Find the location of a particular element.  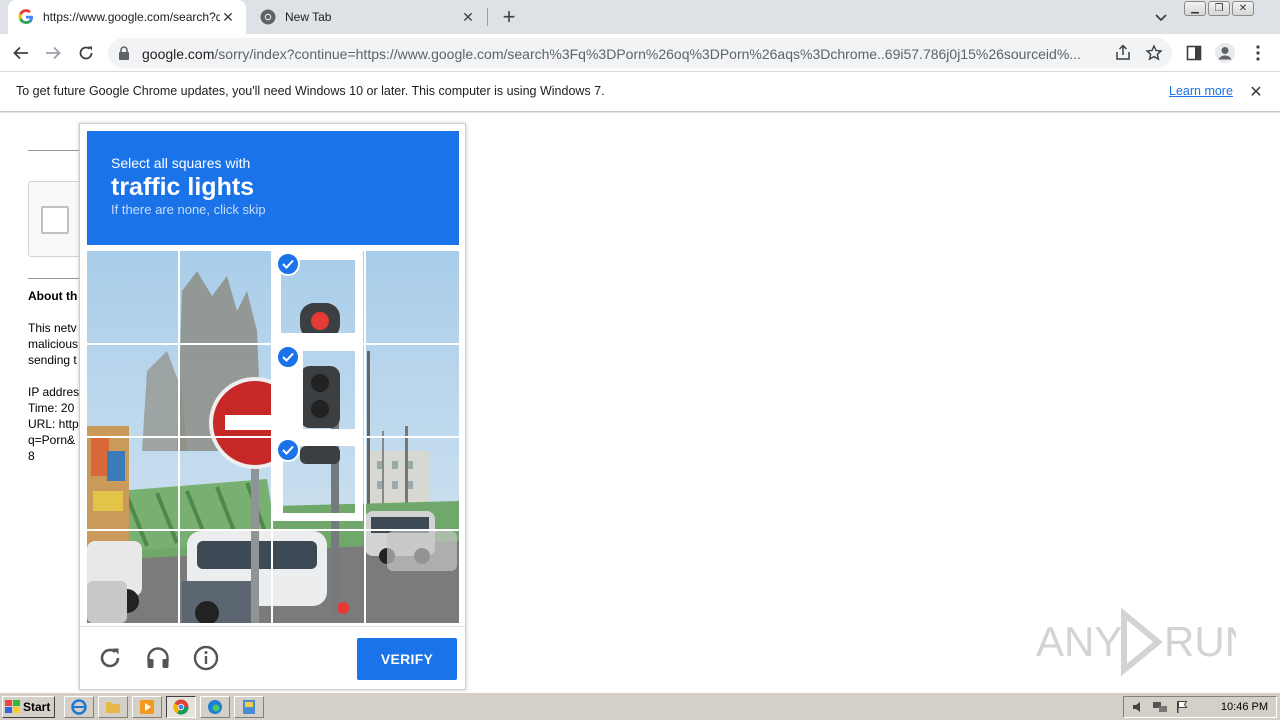

svg-text: RUN is located at coordinates (1200, 641).